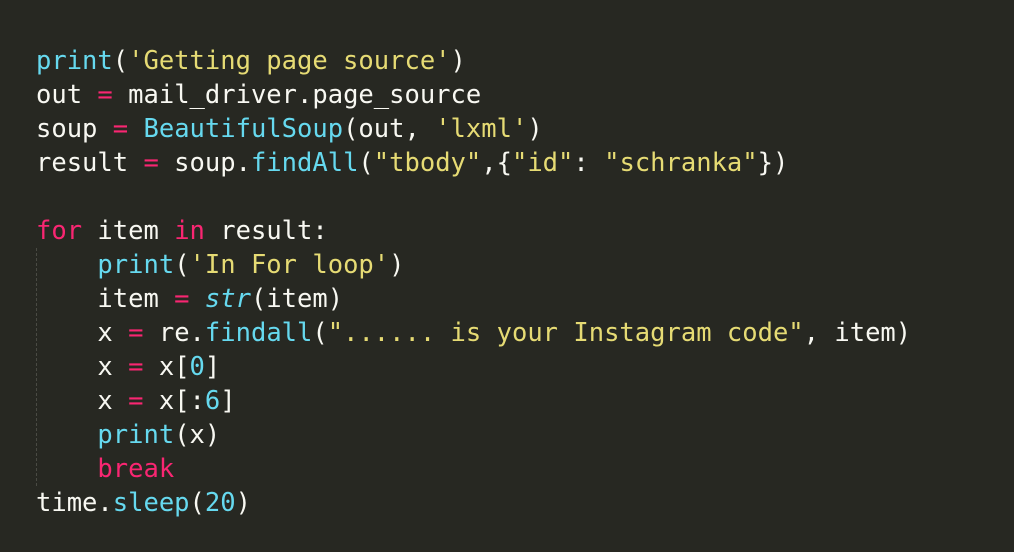 The width and height of the screenshot is (1014, 552). I want to click on code-line: out = mail_driver.page_source, so click(473, 95).